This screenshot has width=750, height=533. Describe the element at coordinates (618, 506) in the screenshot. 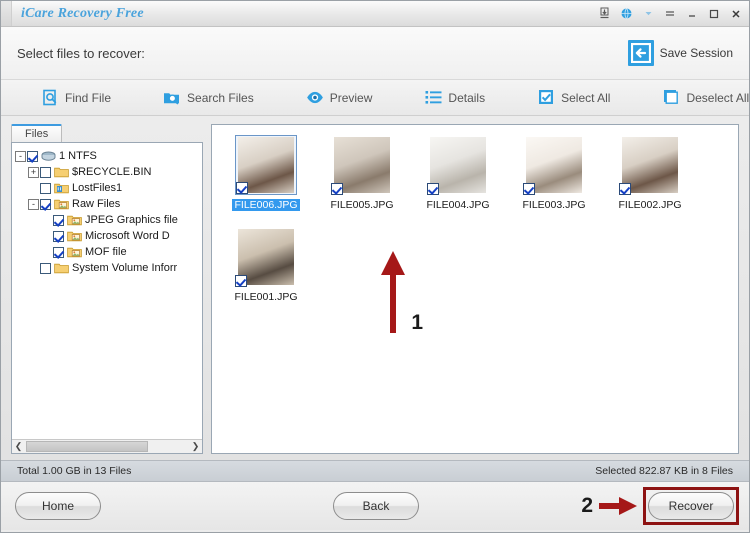

I see `annotation-step-2-arrow-icon` at that location.